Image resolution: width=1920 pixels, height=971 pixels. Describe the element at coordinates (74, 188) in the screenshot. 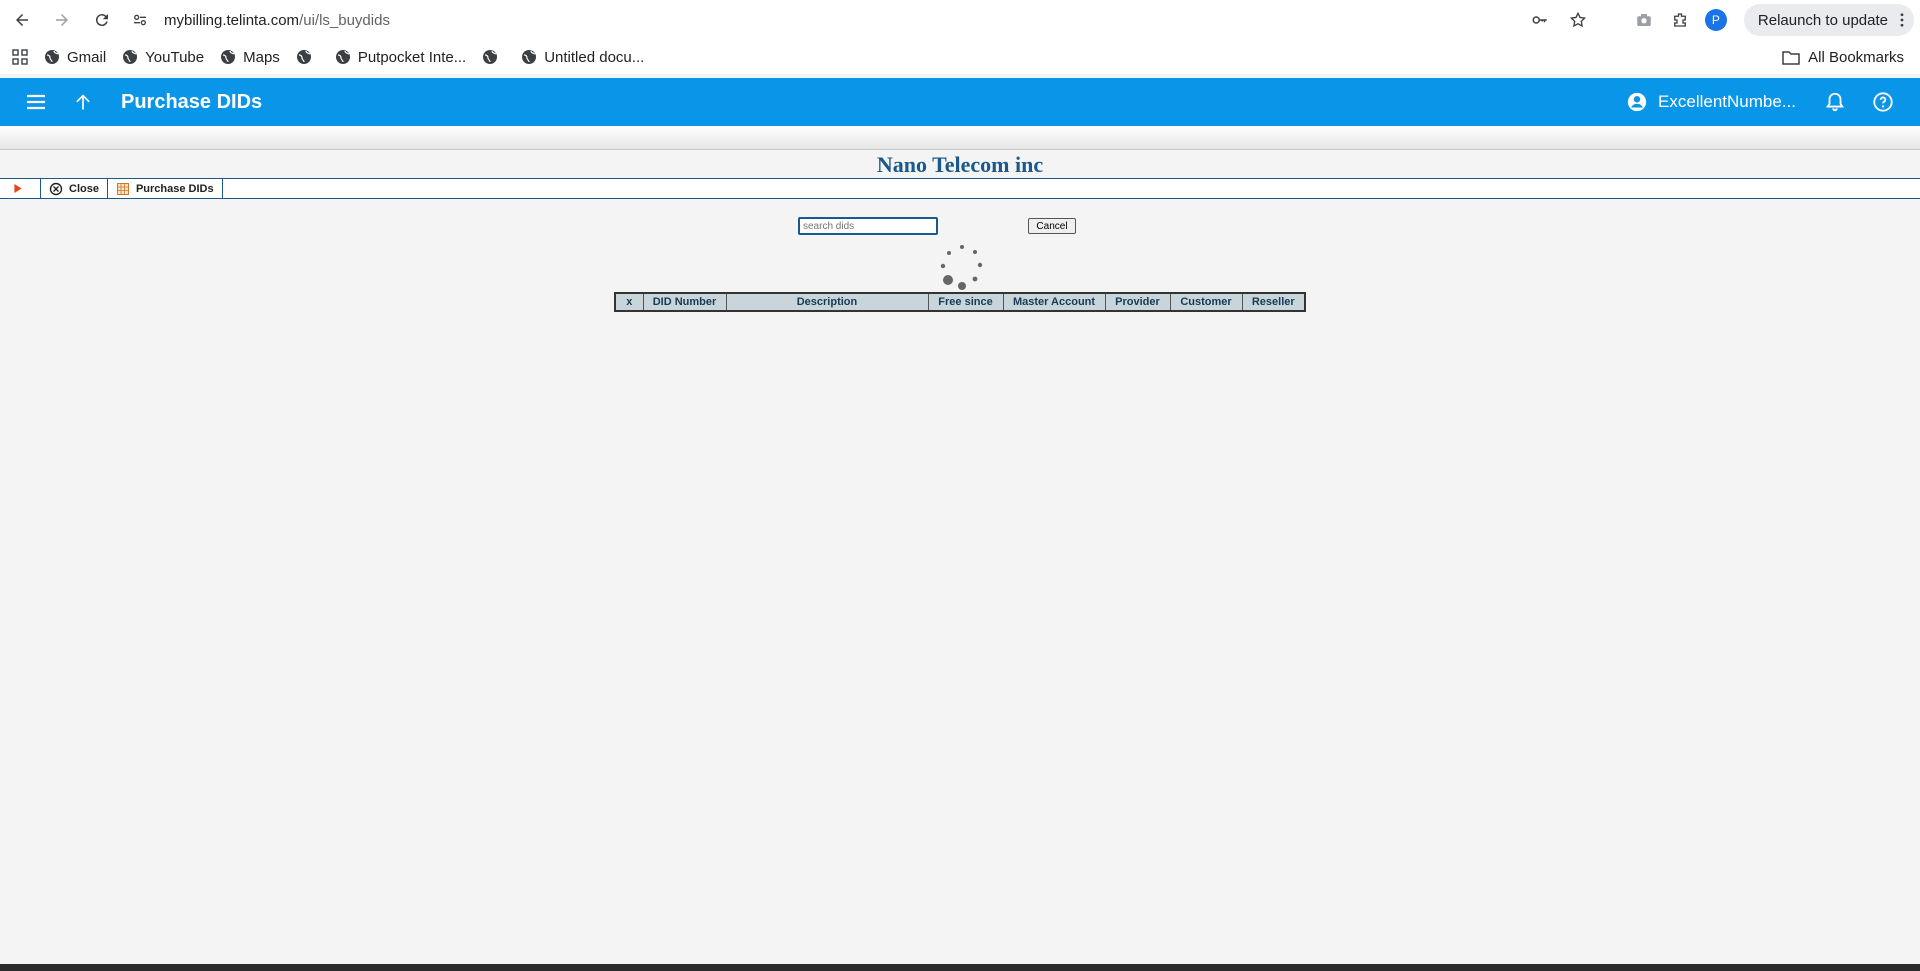

I see `close-button: Close` at that location.